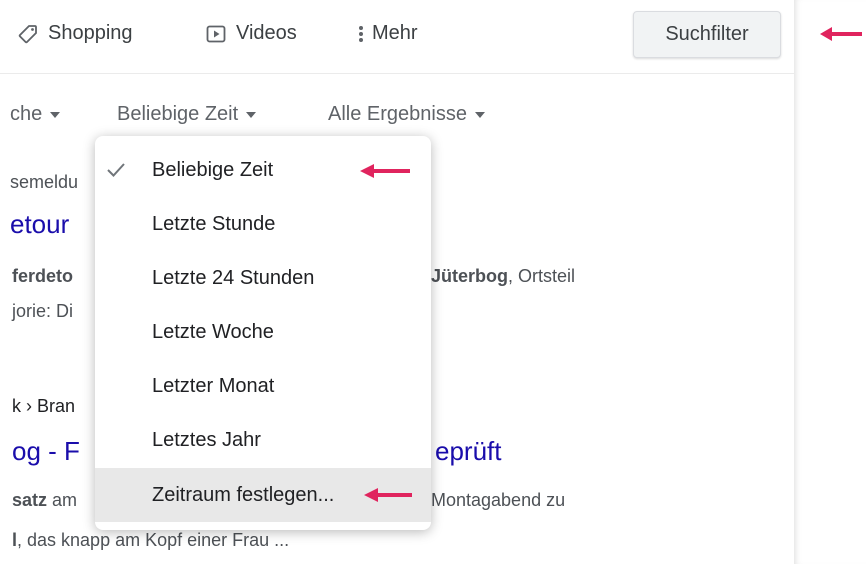 The height and width of the screenshot is (564, 866). What do you see at coordinates (45, 500) in the screenshot?
I see `result-snippet: satz am` at bounding box center [45, 500].